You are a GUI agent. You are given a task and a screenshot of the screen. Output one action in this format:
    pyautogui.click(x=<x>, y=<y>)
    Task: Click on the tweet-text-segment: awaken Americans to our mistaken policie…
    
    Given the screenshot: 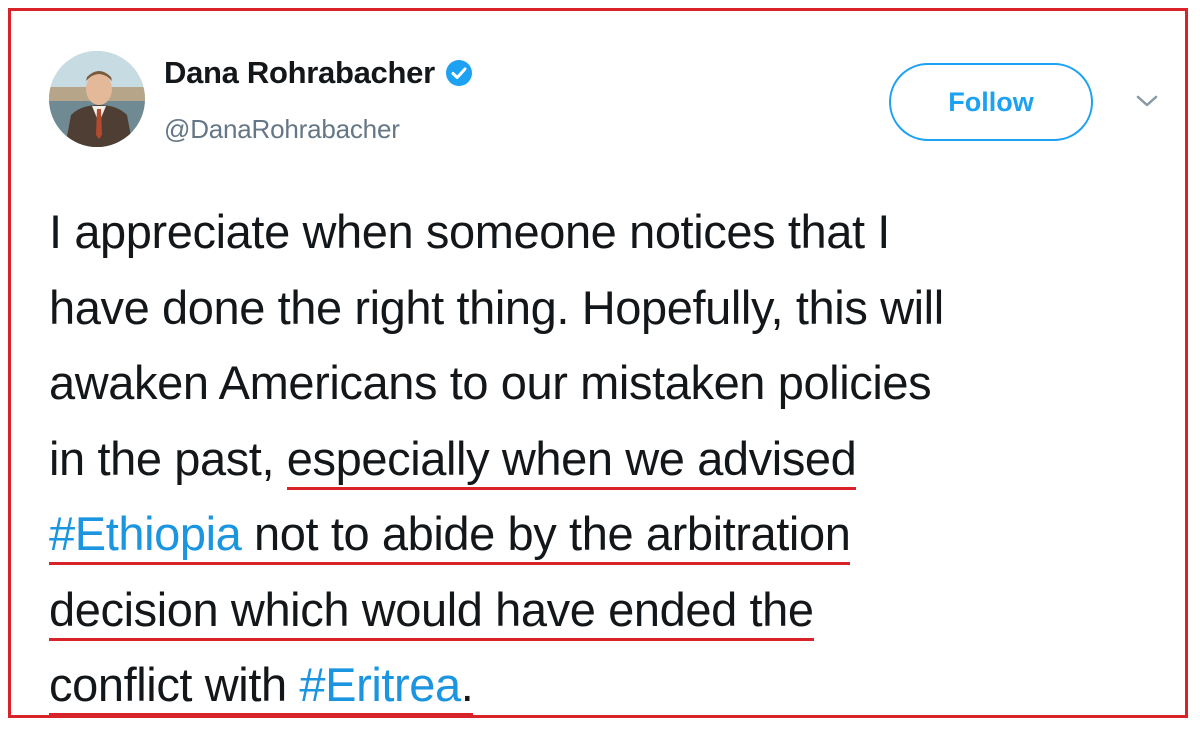 What is the action you would take?
    pyautogui.click(x=490, y=382)
    